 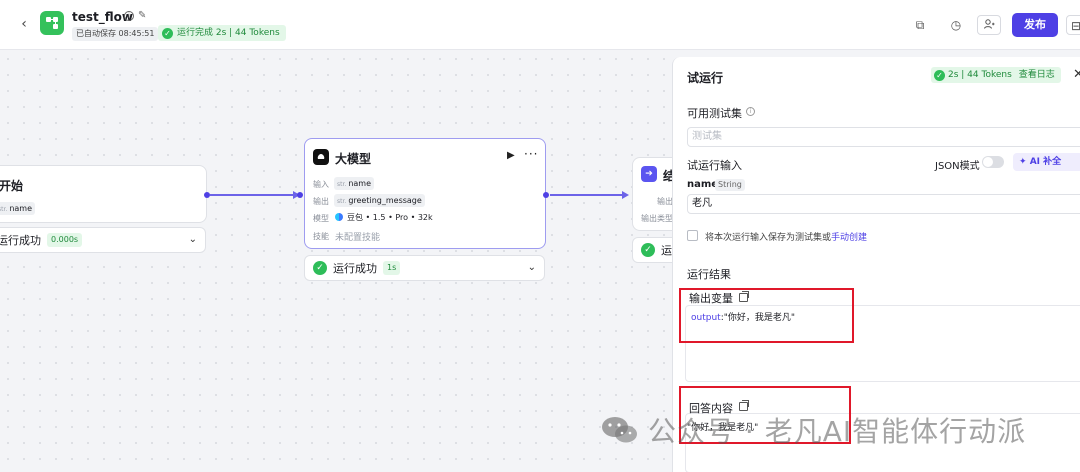 I want to click on edge-arrow-icon, so click(x=625, y=195).